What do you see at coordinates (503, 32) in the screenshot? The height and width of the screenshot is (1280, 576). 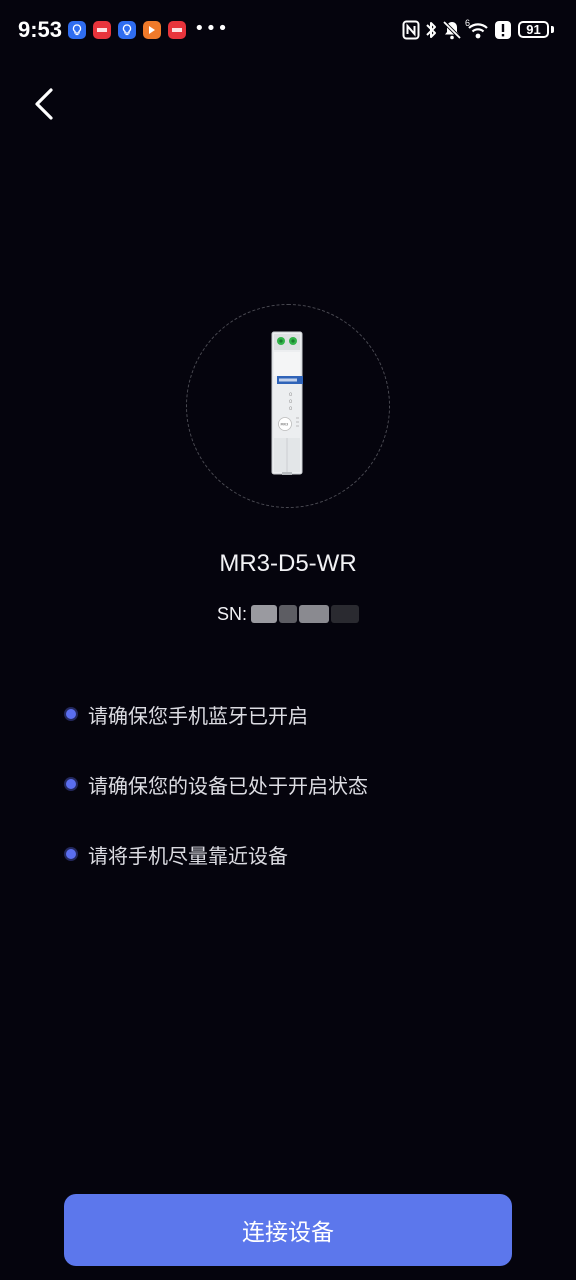 I see `alert-icon` at bounding box center [503, 32].